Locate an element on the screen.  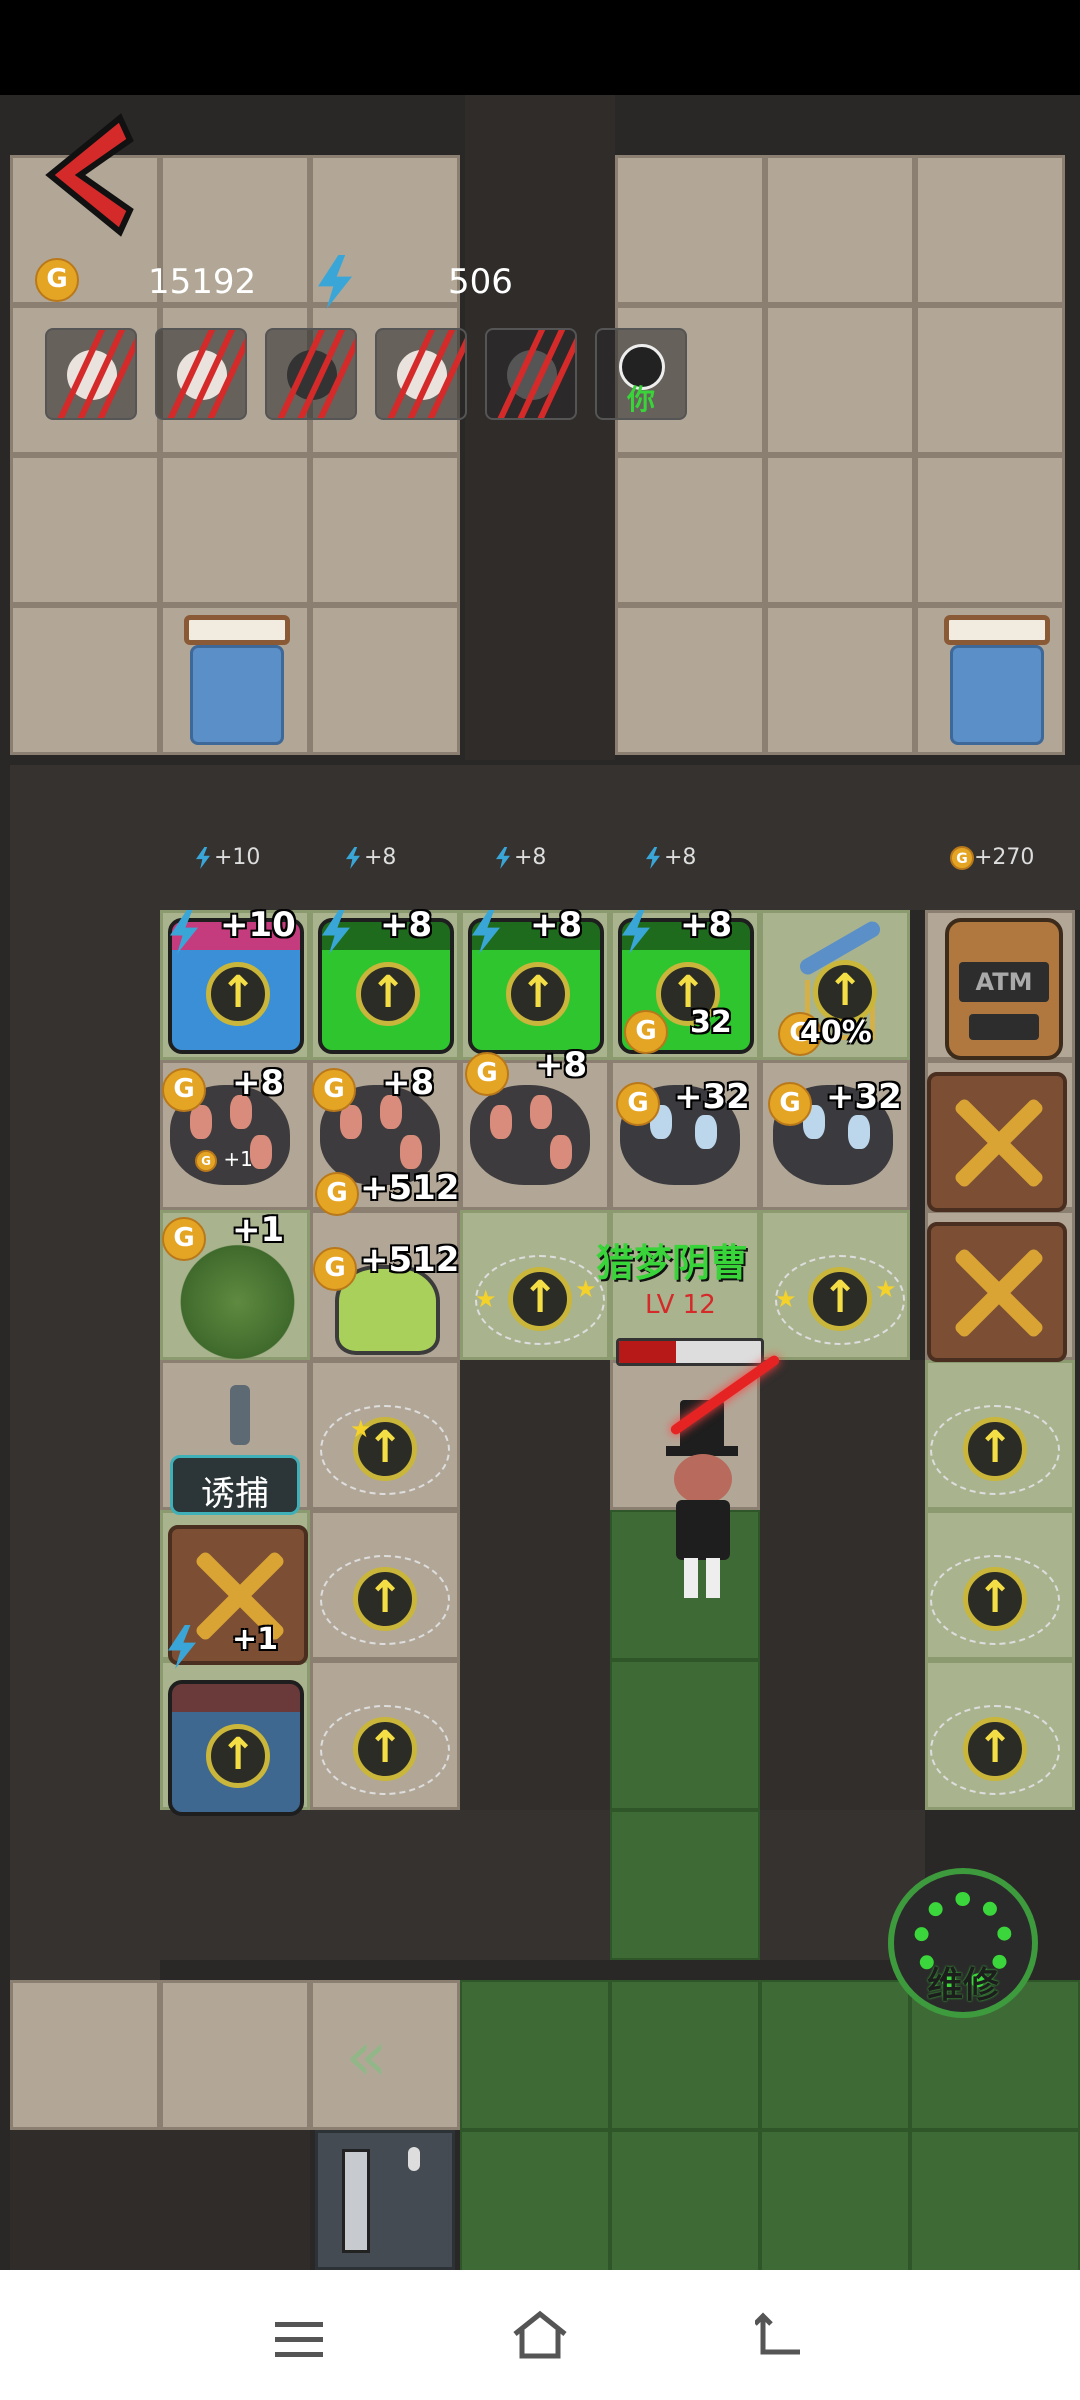
enemy-level: LV 12 is located at coordinates (680, 1305).